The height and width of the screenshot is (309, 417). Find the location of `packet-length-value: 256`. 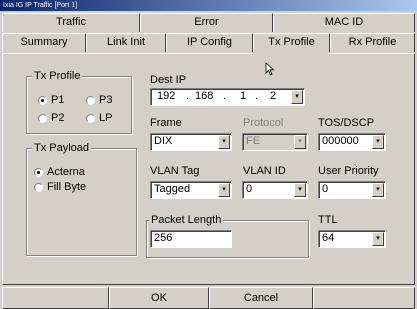

packet-length-value: 256 is located at coordinates (163, 238).